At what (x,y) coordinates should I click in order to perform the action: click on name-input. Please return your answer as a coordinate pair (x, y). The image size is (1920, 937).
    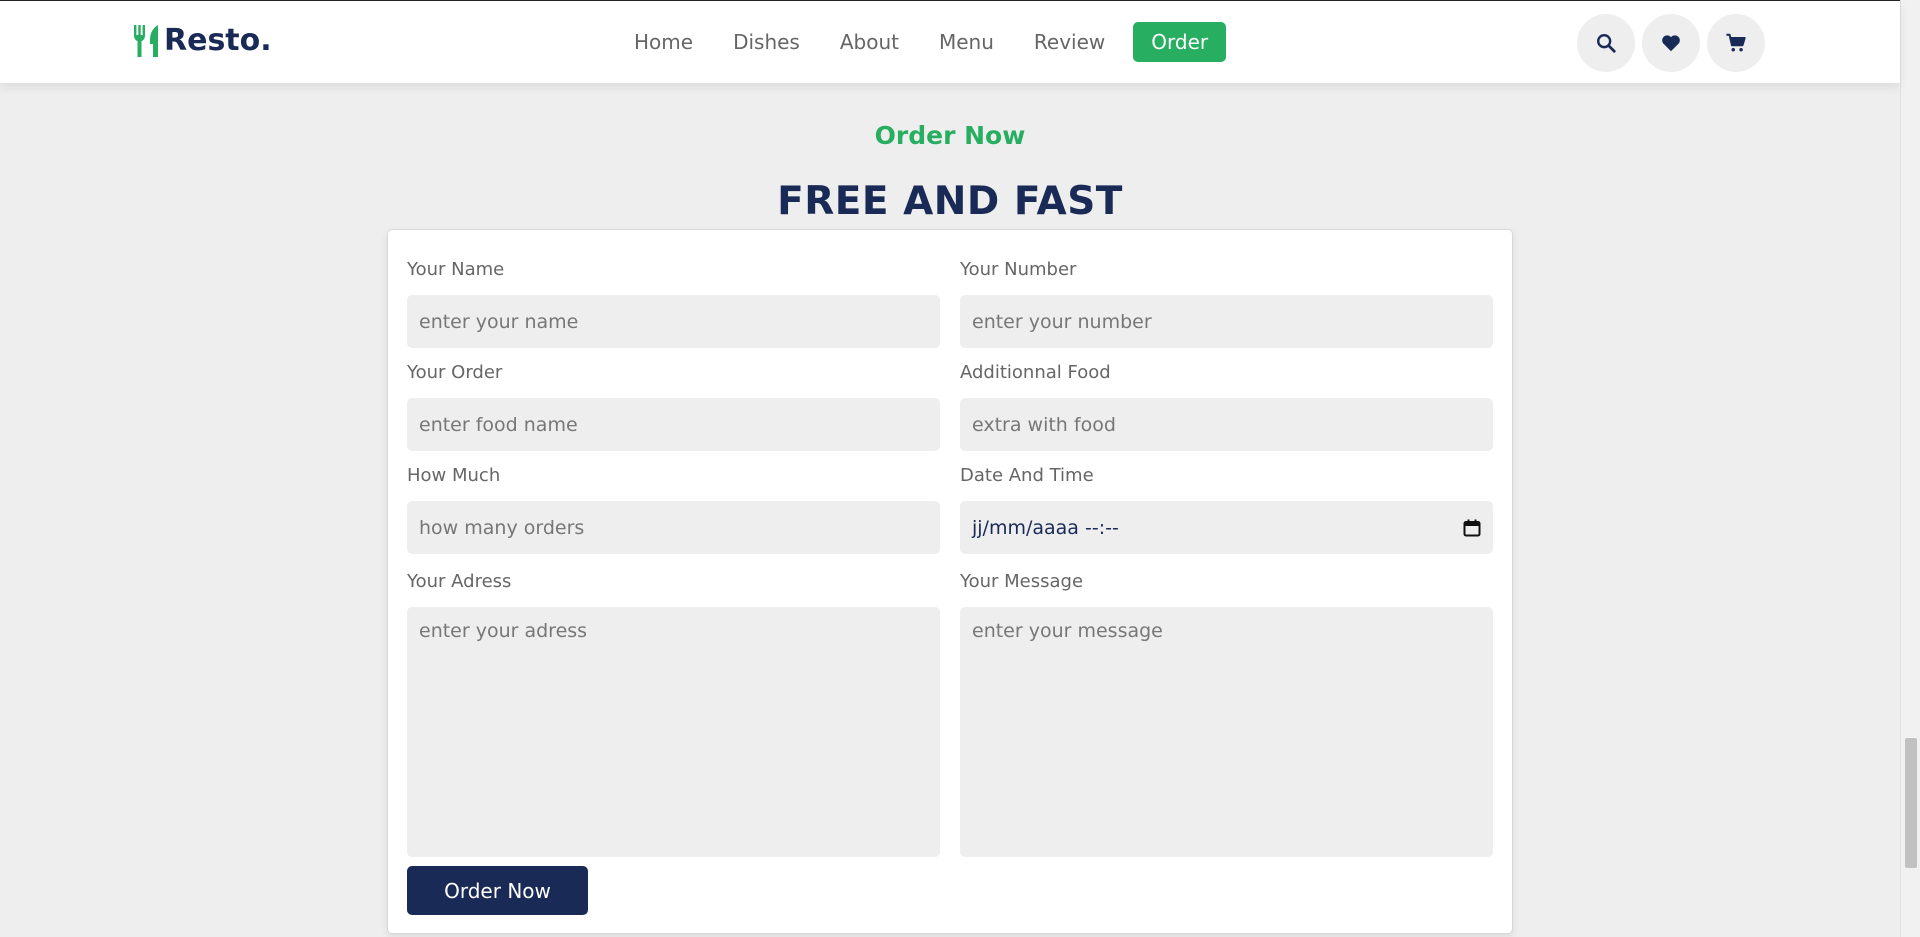
    Looking at the image, I should click on (673, 321).